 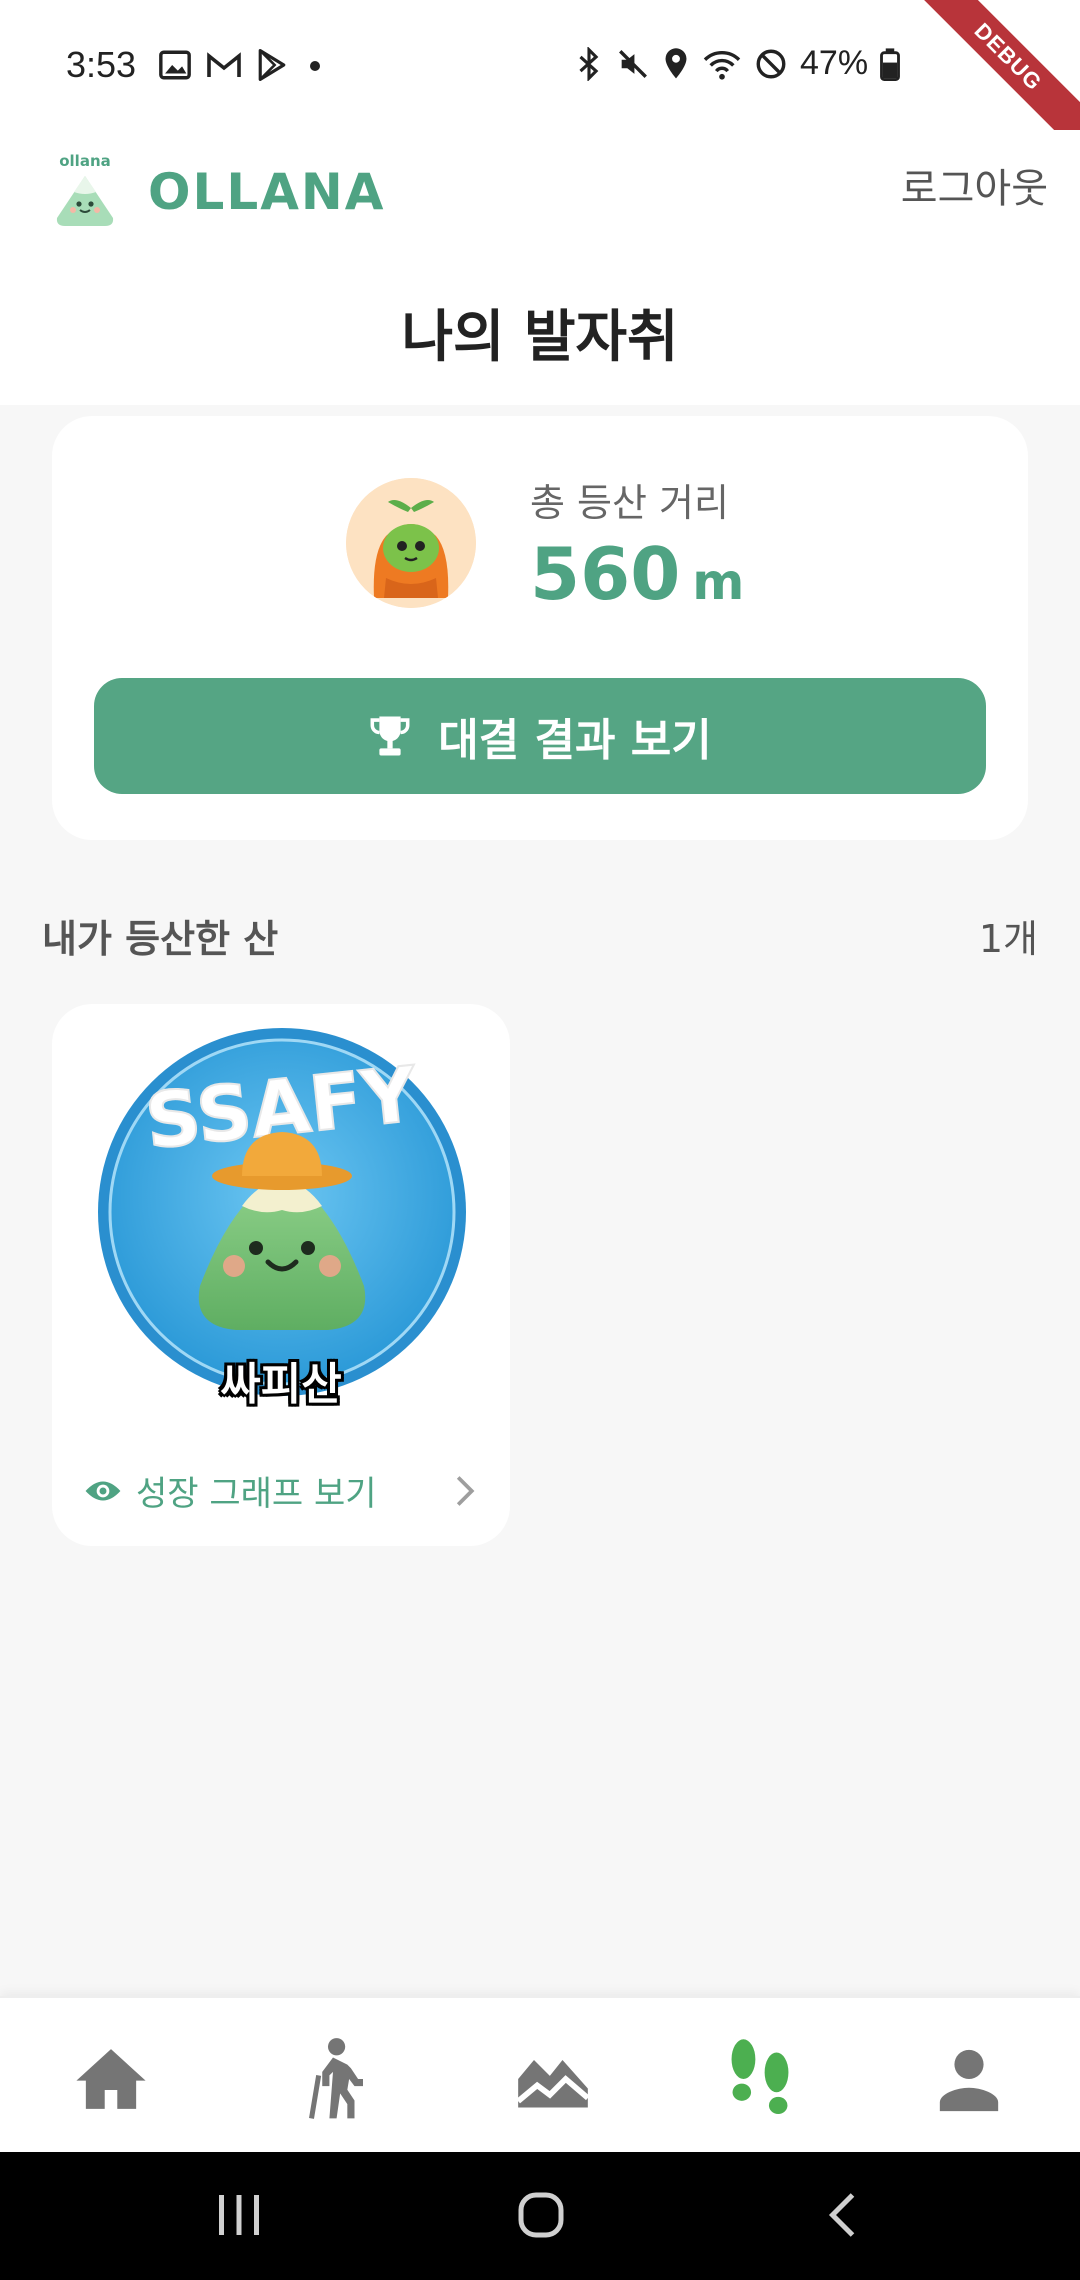 I want to click on system-status: 47%, so click(x=737, y=63).